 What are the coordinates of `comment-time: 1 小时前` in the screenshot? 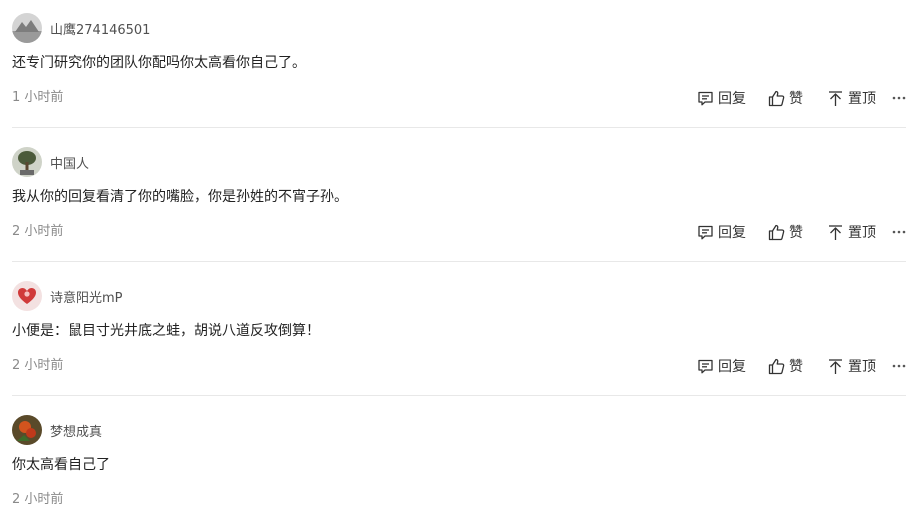 It's located at (38, 97).